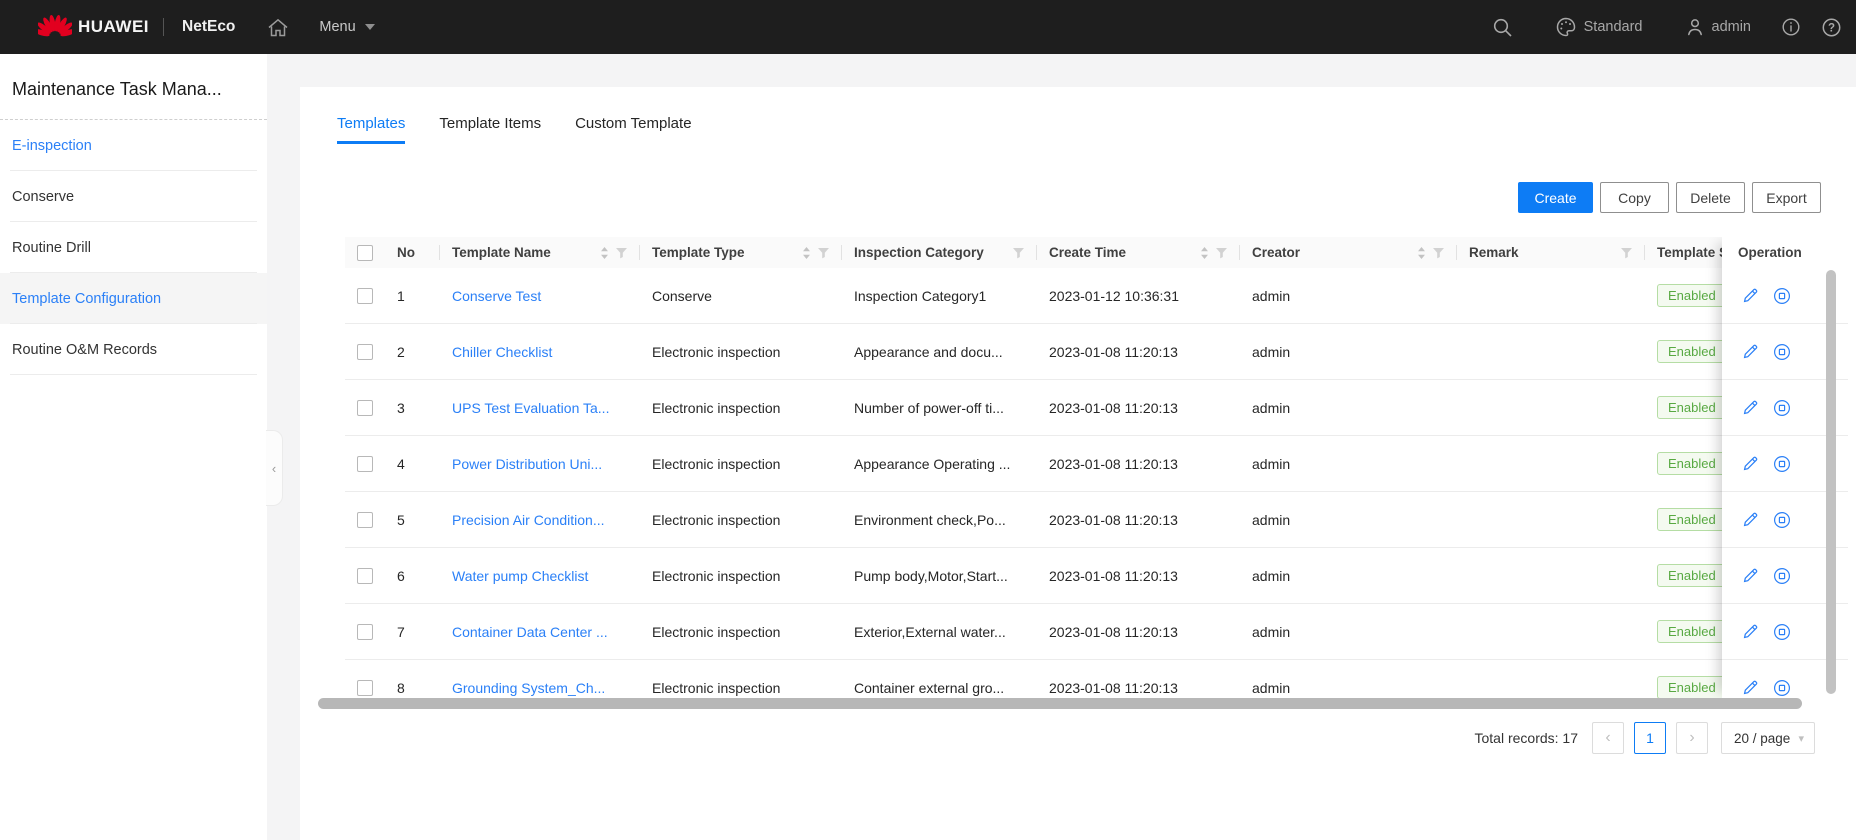  I want to click on theme-selector: Standard, so click(1599, 27).